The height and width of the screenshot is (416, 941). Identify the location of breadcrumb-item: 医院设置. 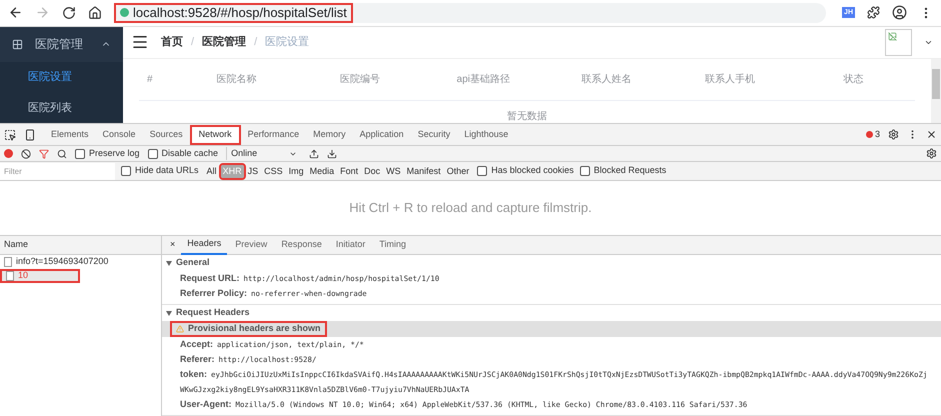
(287, 42).